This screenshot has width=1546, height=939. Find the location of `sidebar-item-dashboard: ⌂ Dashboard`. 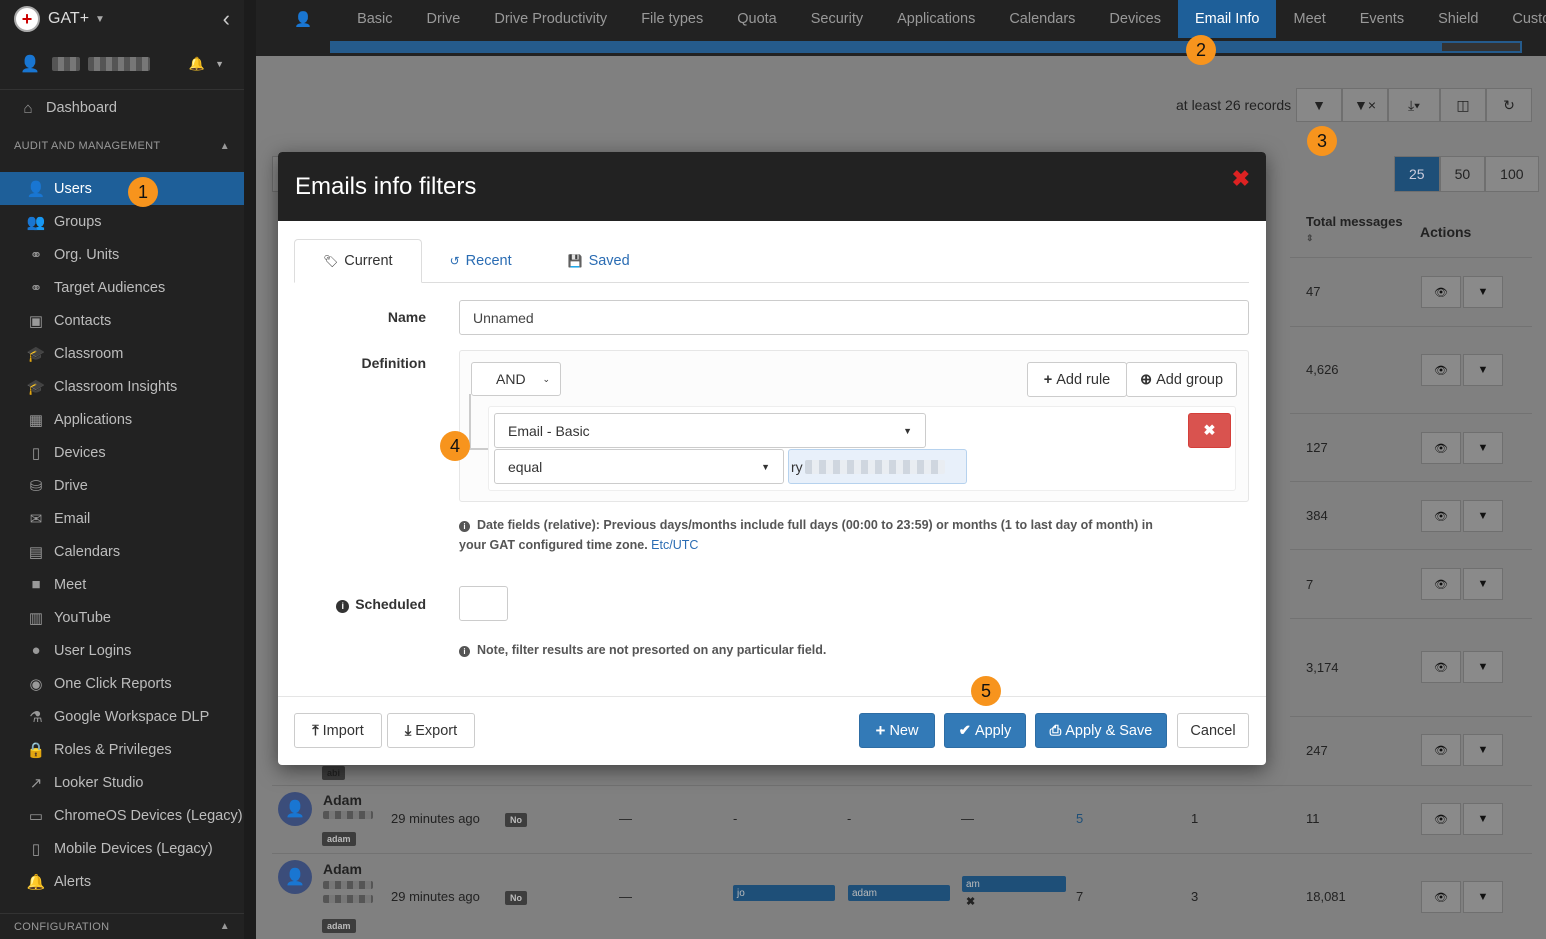

sidebar-item-dashboard: ⌂ Dashboard is located at coordinates (122, 108).